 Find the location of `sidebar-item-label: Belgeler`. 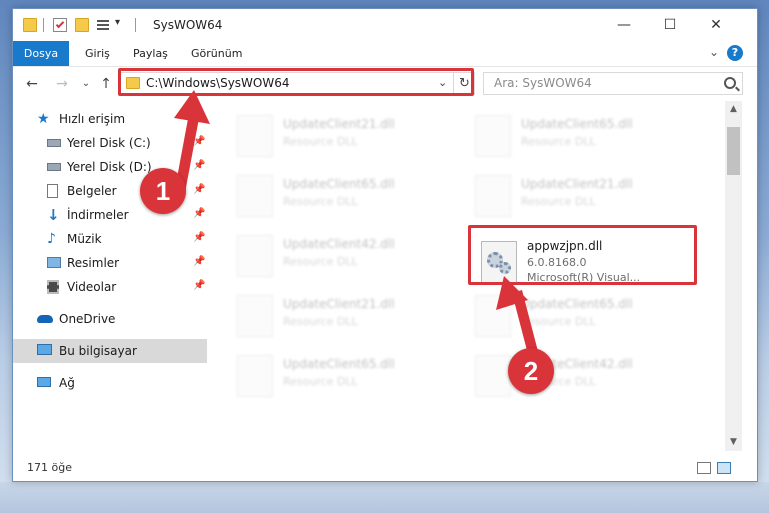

sidebar-item-label: Belgeler is located at coordinates (92, 191).